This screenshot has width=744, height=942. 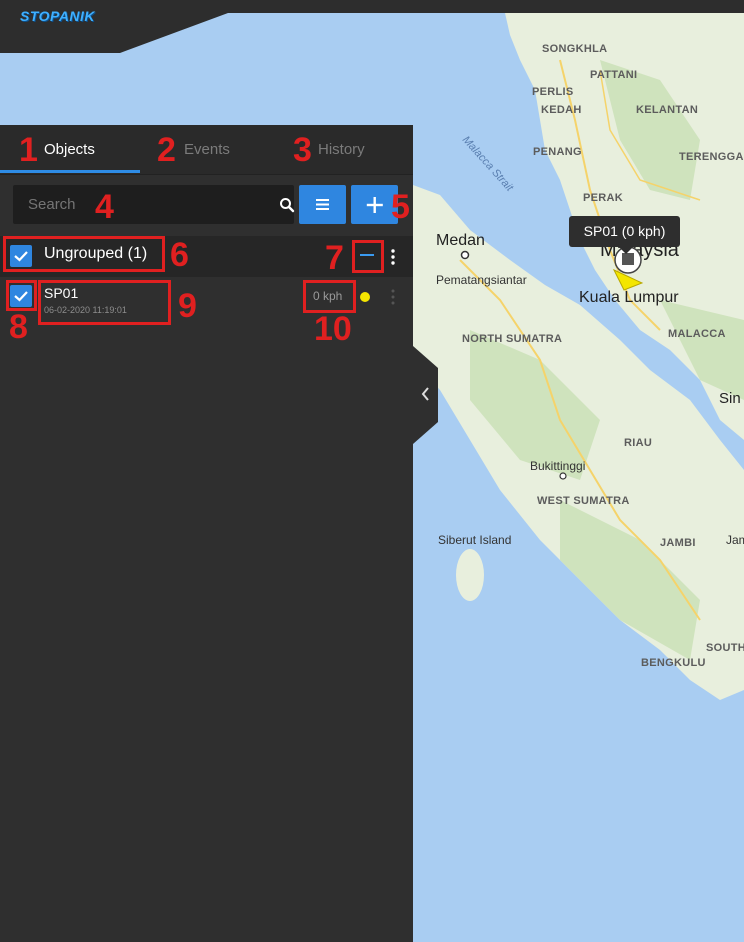 I want to click on search-box, so click(x=154, y=204).